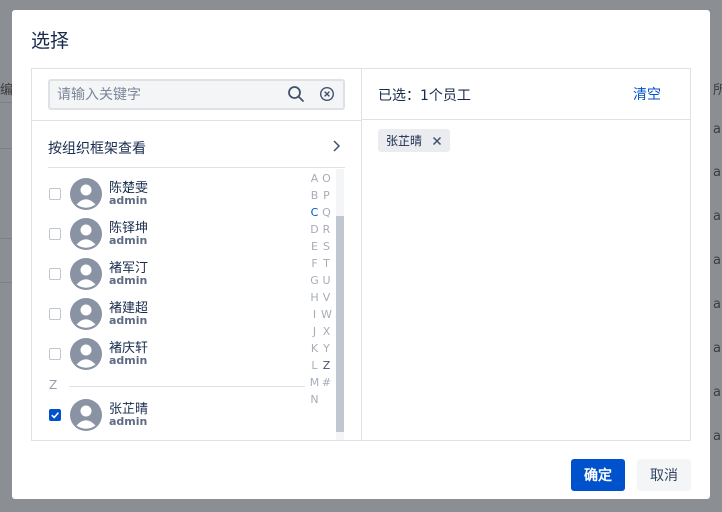 The width and height of the screenshot is (722, 512). Describe the element at coordinates (314, 178) in the screenshot. I see `alpha-index-letter: A` at that location.